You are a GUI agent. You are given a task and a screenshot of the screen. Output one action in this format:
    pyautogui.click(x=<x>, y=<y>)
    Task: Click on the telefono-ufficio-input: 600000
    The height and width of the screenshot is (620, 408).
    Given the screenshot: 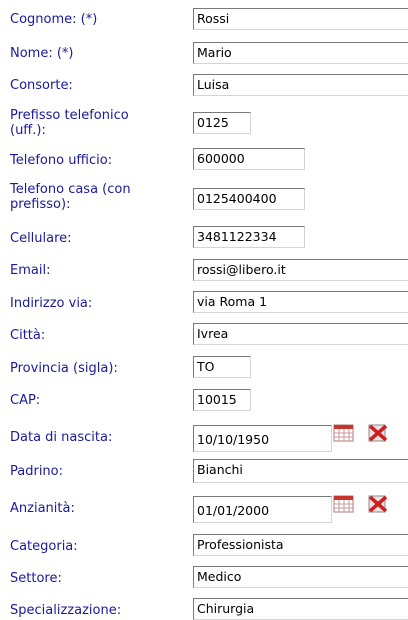 What is the action you would take?
    pyautogui.click(x=249, y=159)
    